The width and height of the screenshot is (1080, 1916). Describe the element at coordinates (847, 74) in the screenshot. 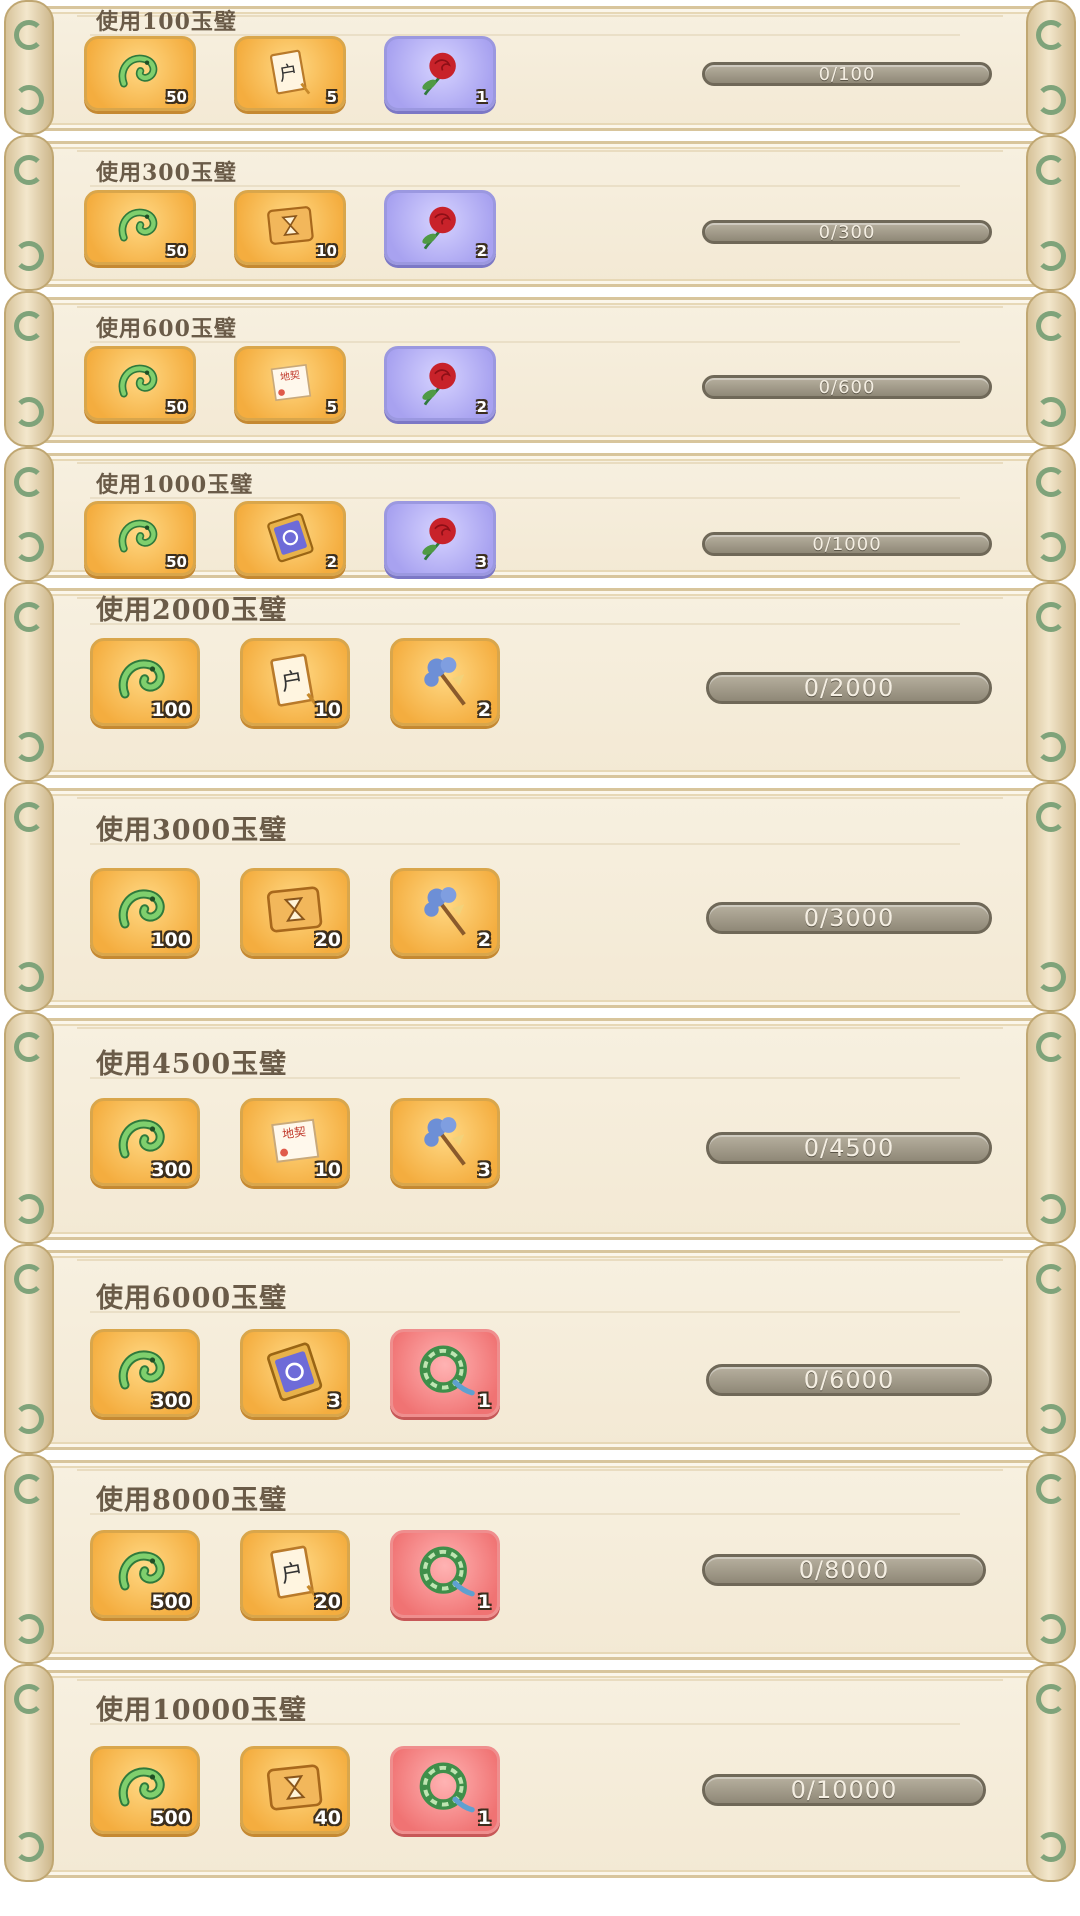

I see `progress-text: 0/100` at that location.